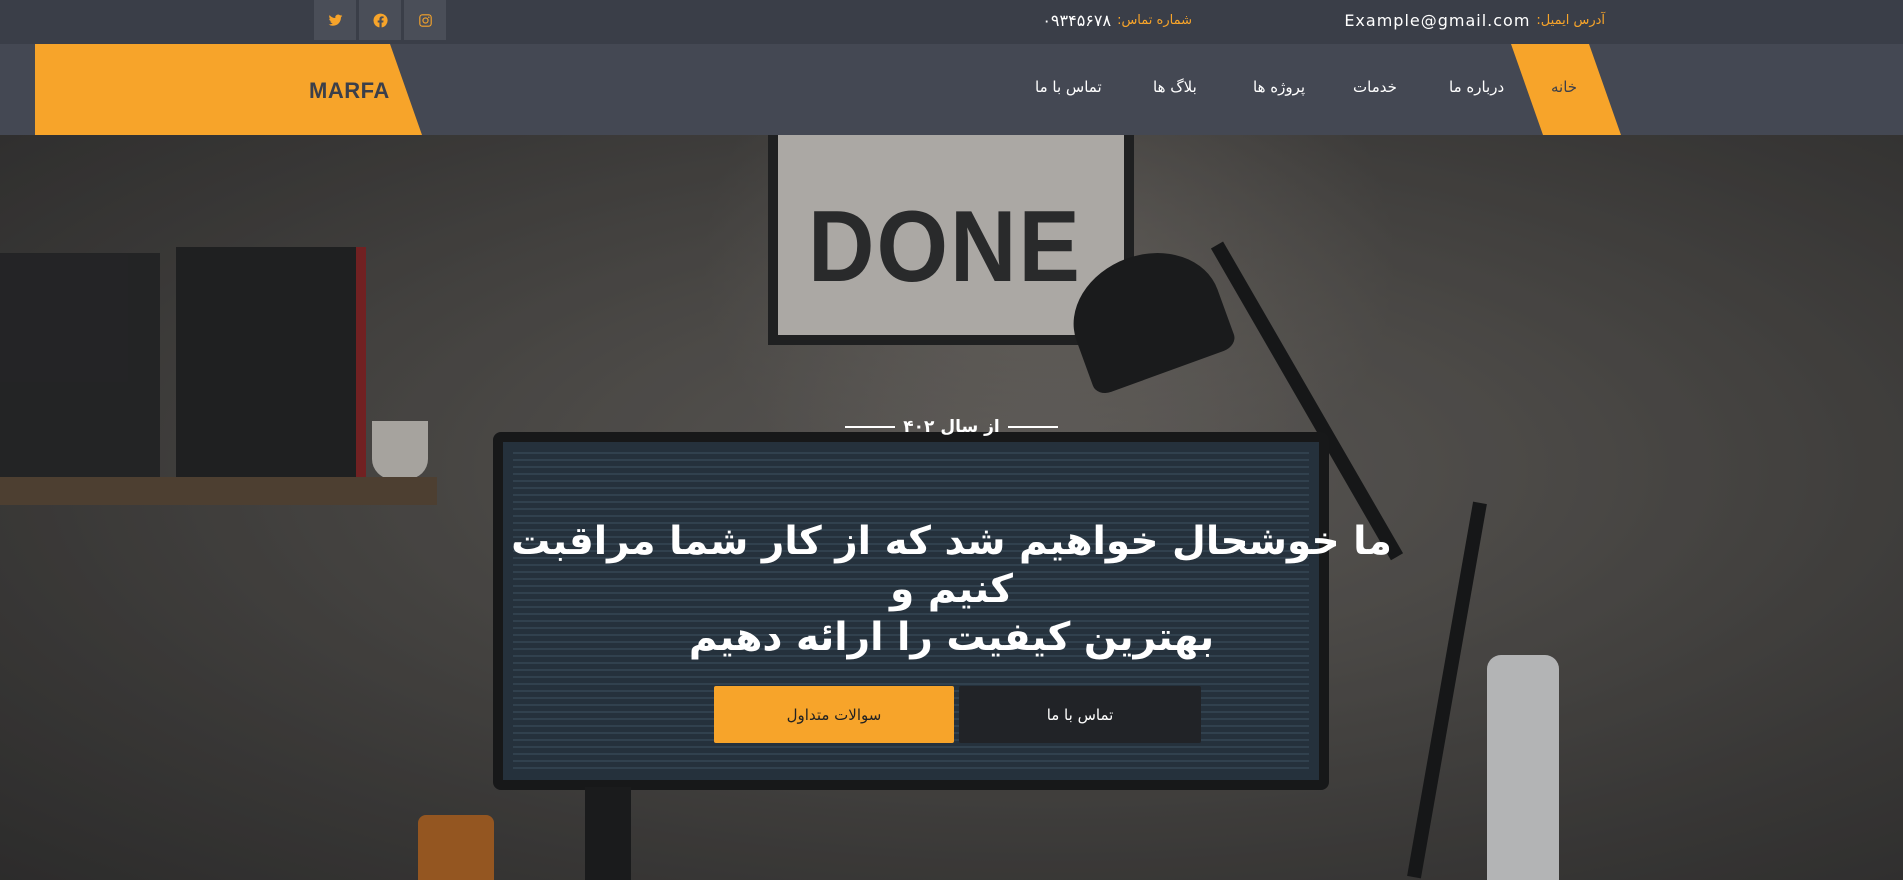 The image size is (1903, 880). I want to click on nav-item-blogs: بلاگ ها, so click(1175, 87).